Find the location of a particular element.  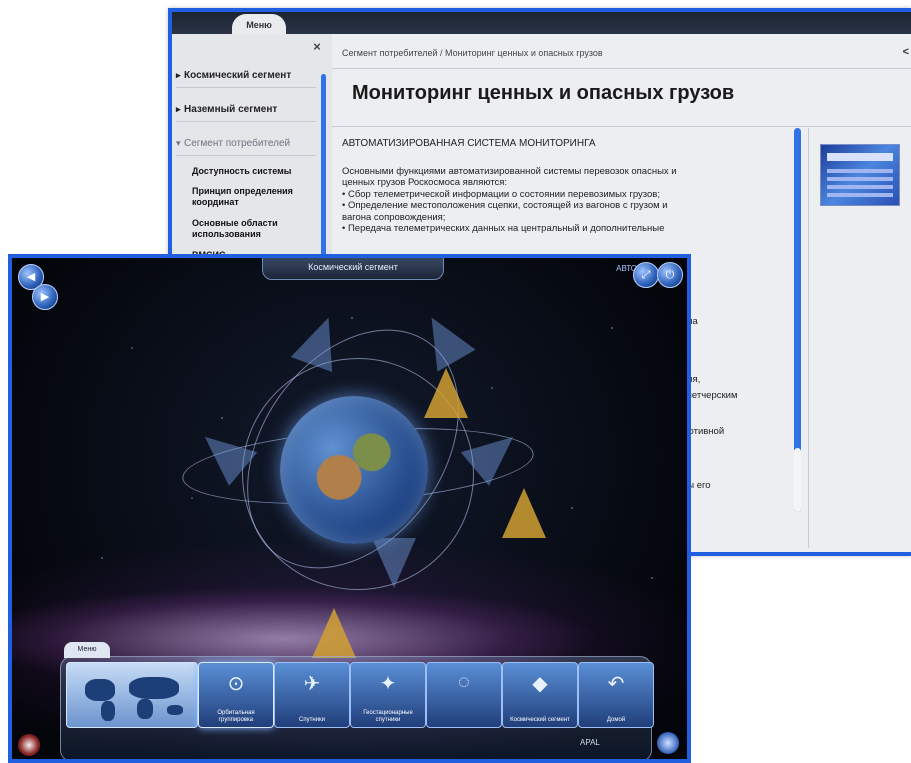

orbit-icon: ⊙ is located at coordinates (236, 684).